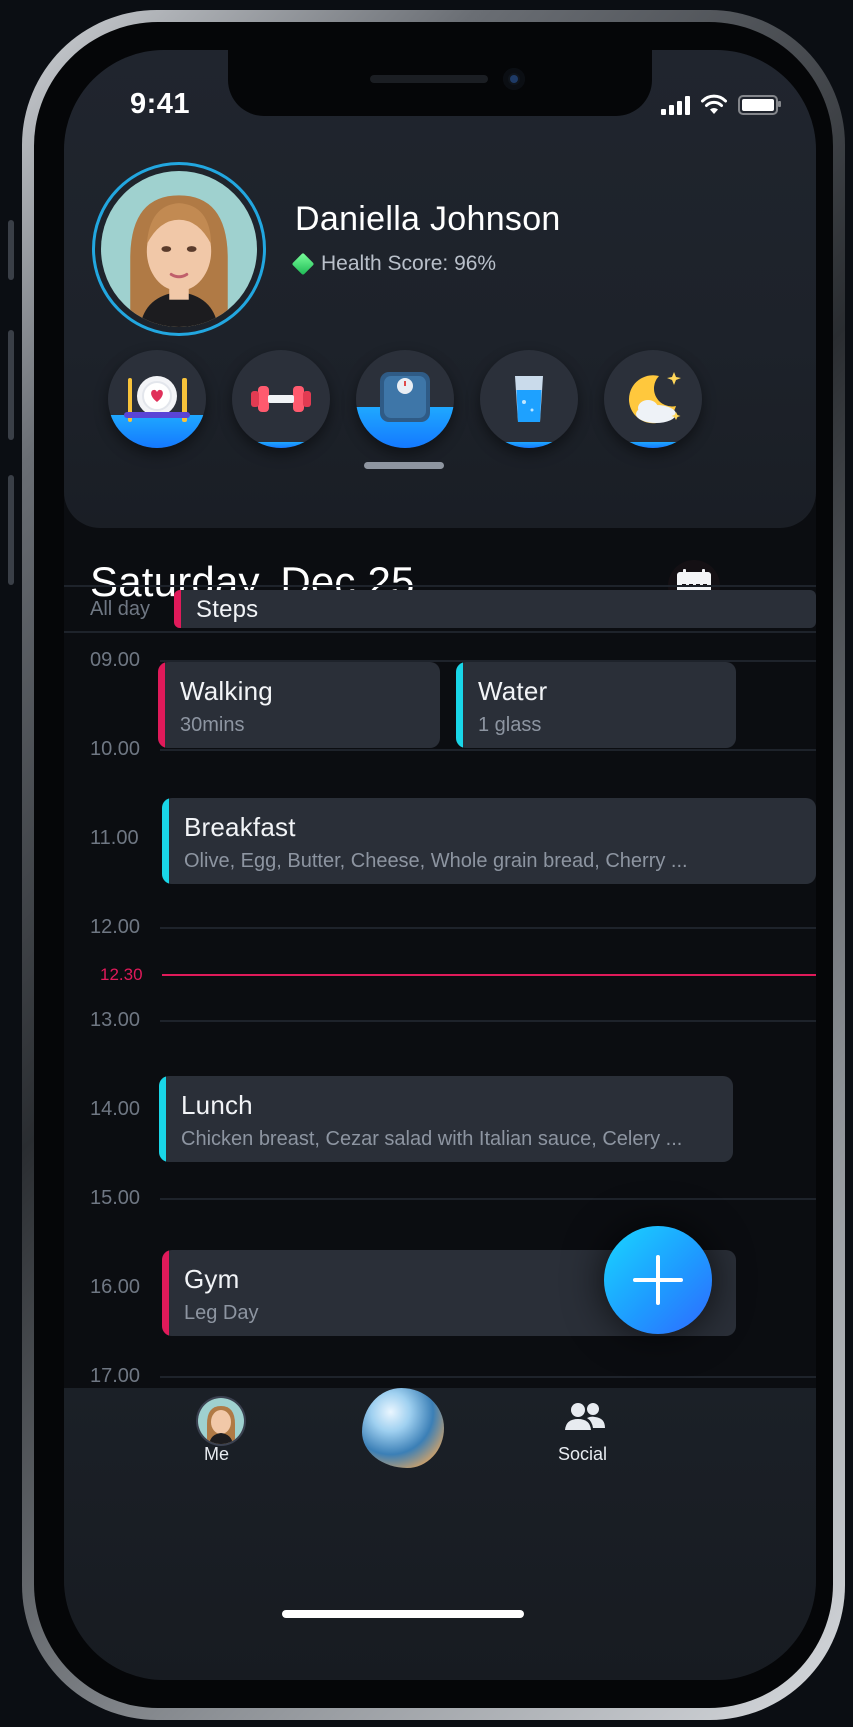  Describe the element at coordinates (121, 974) in the screenshot. I see `now-time-label: 12.30` at that location.